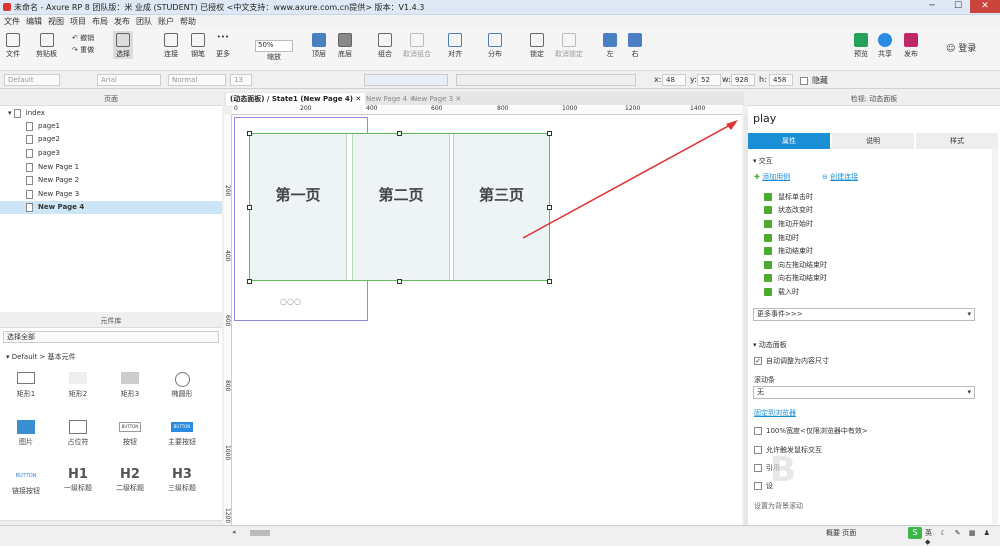  I want to click on bring-top-button: 顶层, so click(319, 45).